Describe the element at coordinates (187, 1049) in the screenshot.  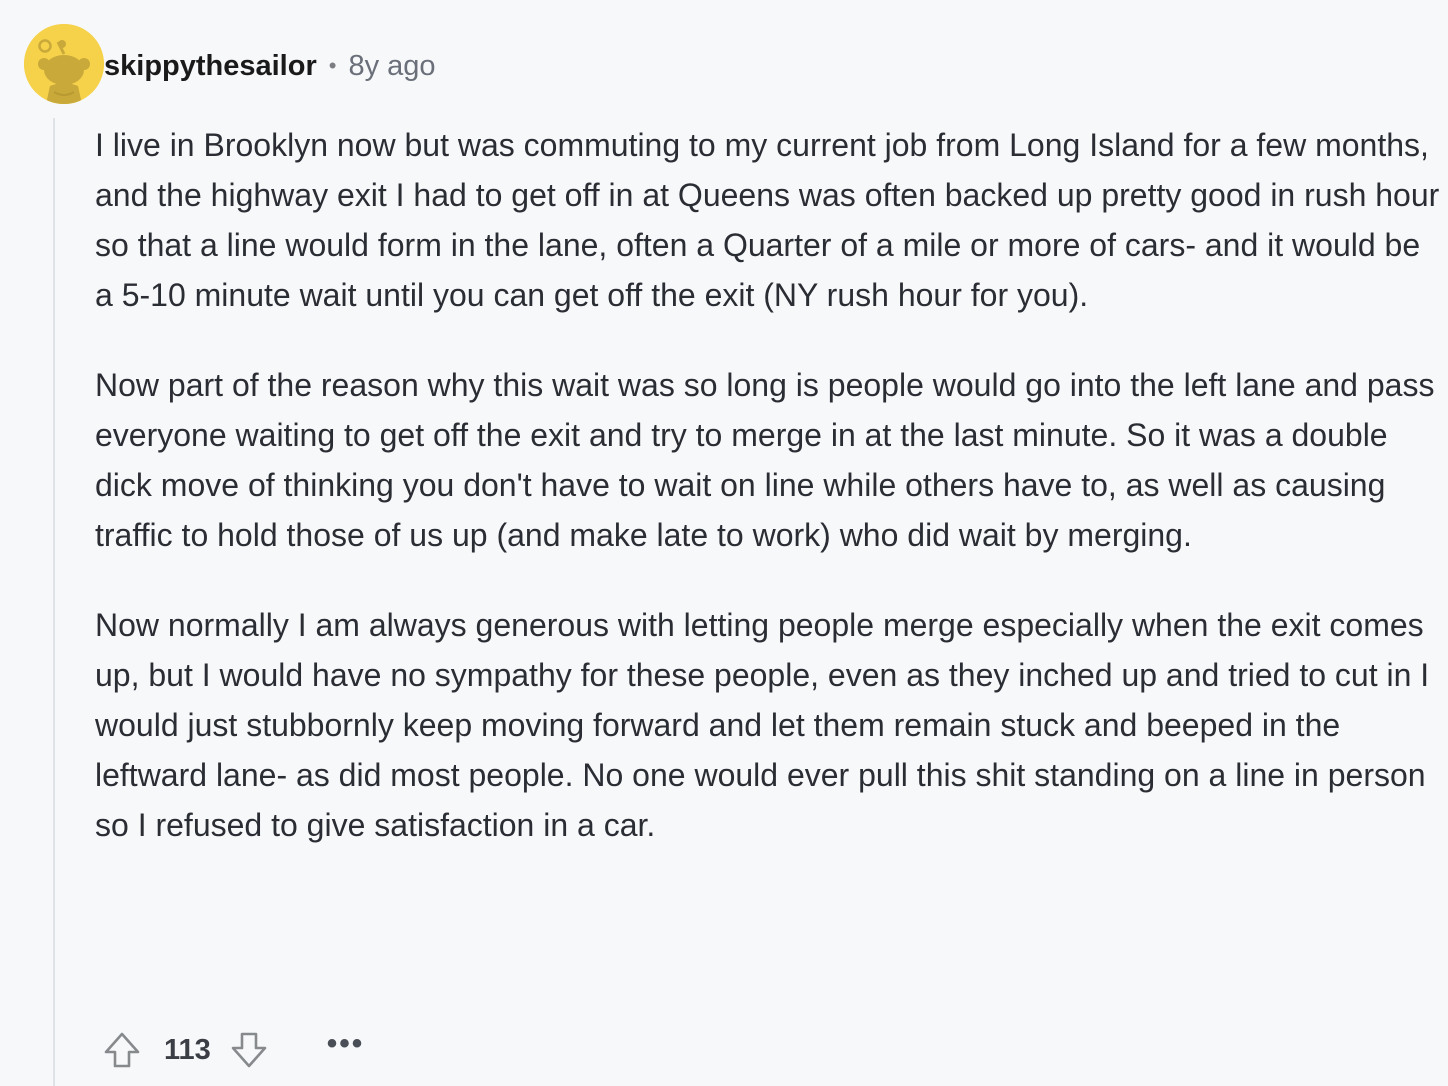
I see `vote-score: 113` at that location.